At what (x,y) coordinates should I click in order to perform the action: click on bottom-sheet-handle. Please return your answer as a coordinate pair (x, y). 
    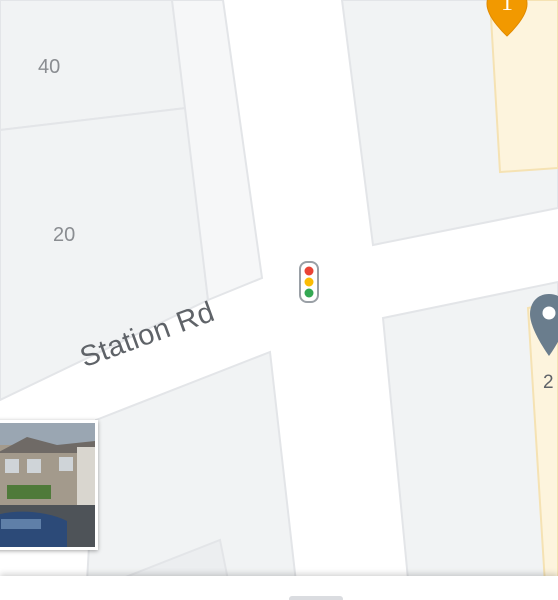
    Looking at the image, I should click on (316, 598).